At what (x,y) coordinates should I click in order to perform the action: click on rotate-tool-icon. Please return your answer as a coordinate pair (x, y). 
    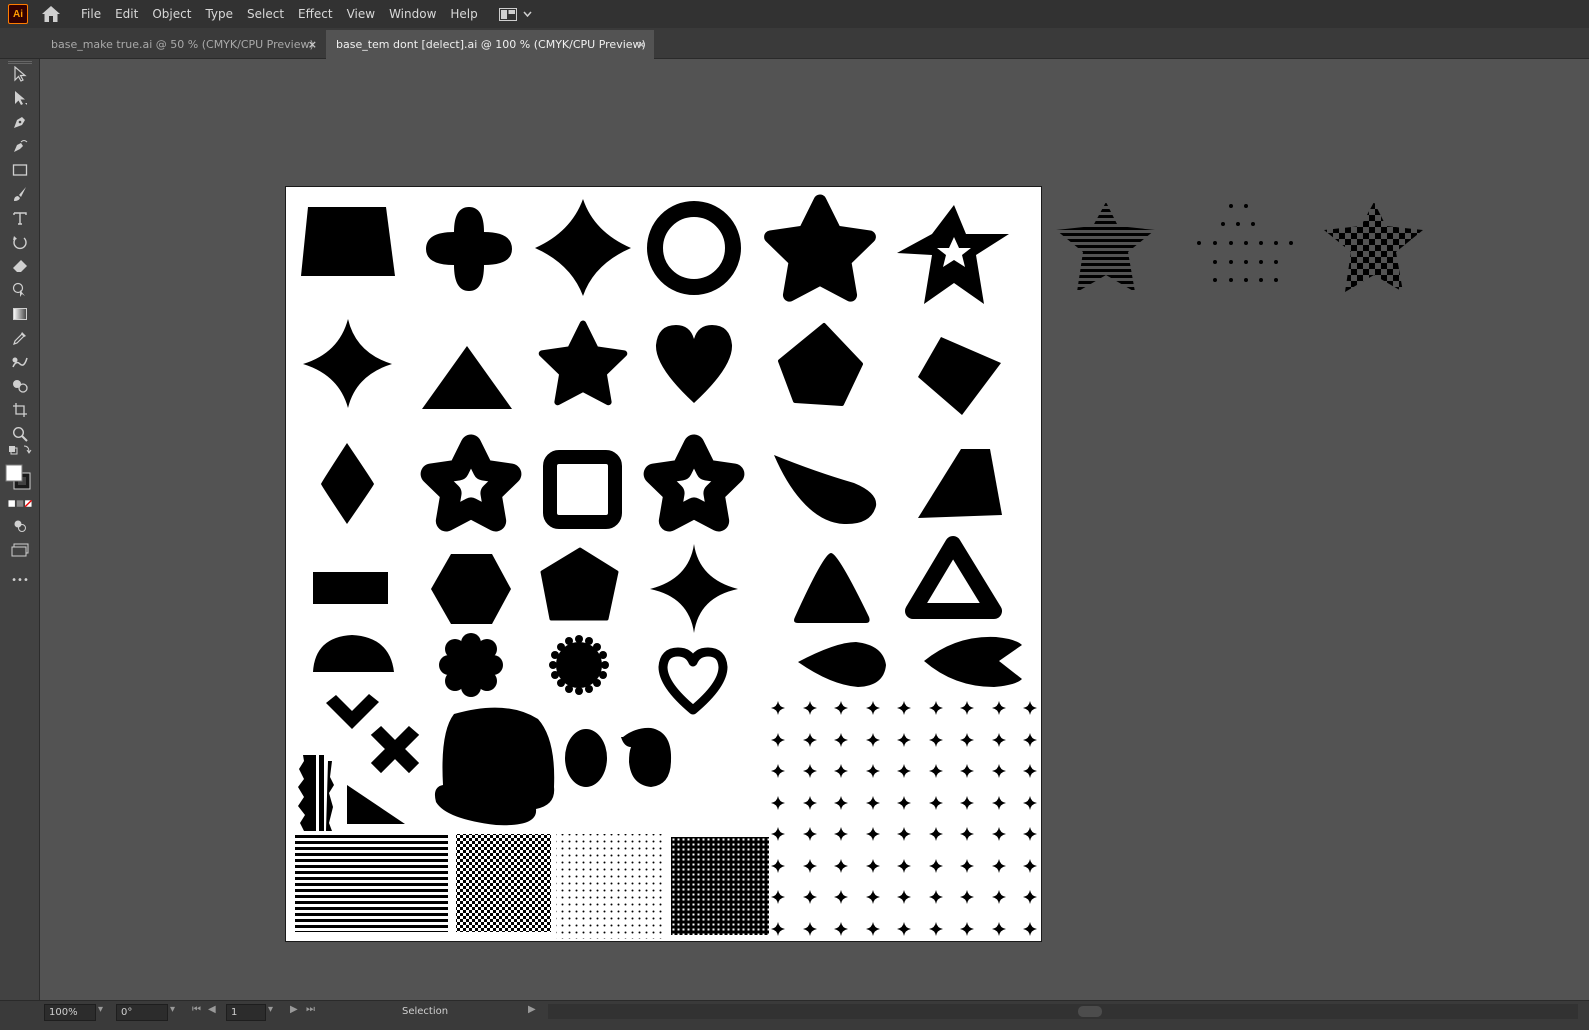
    Looking at the image, I should click on (20, 242).